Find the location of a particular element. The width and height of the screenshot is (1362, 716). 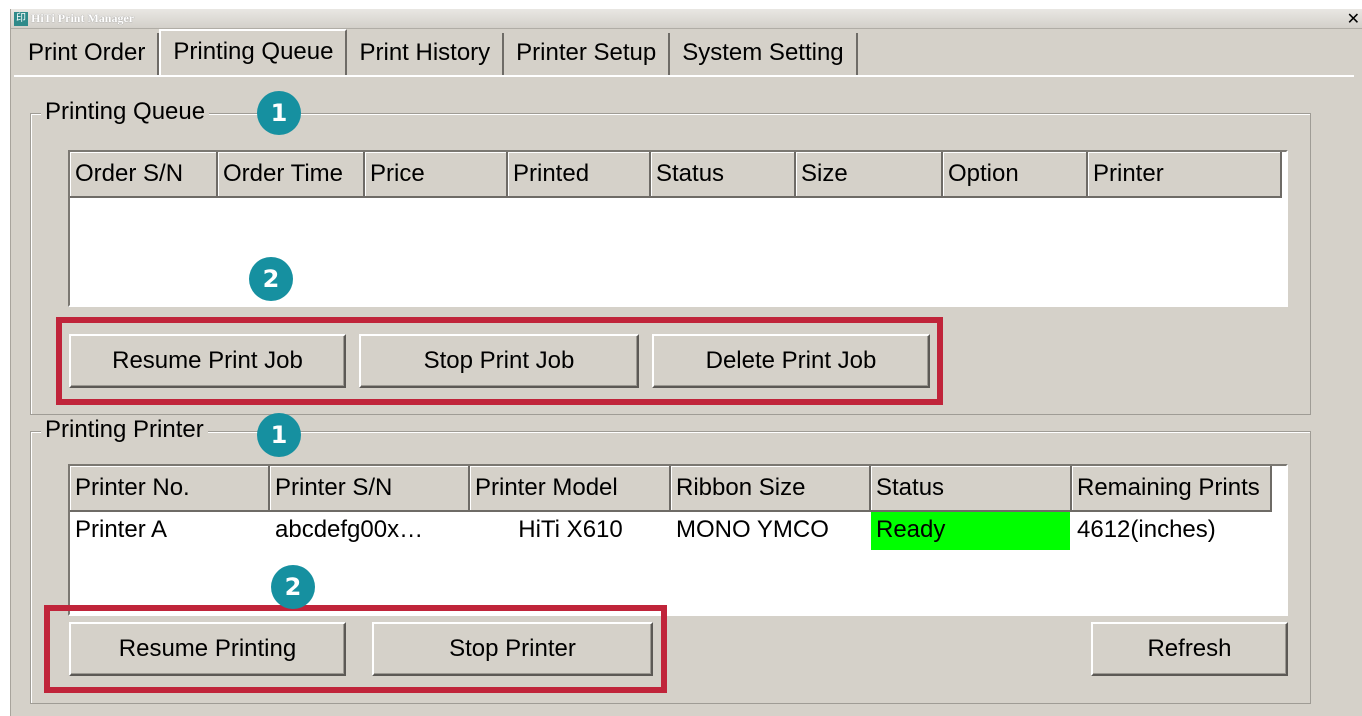

column-printer-model: Printer Model is located at coordinates (570, 489).